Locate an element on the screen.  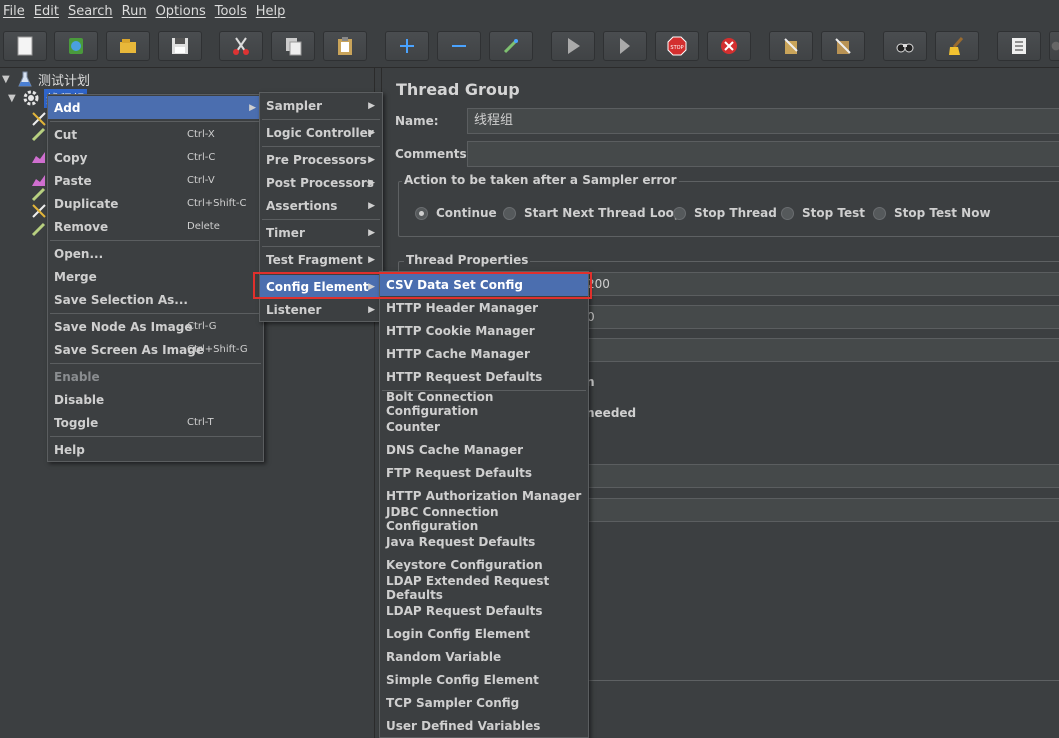
open-button is located at coordinates (128, 46).